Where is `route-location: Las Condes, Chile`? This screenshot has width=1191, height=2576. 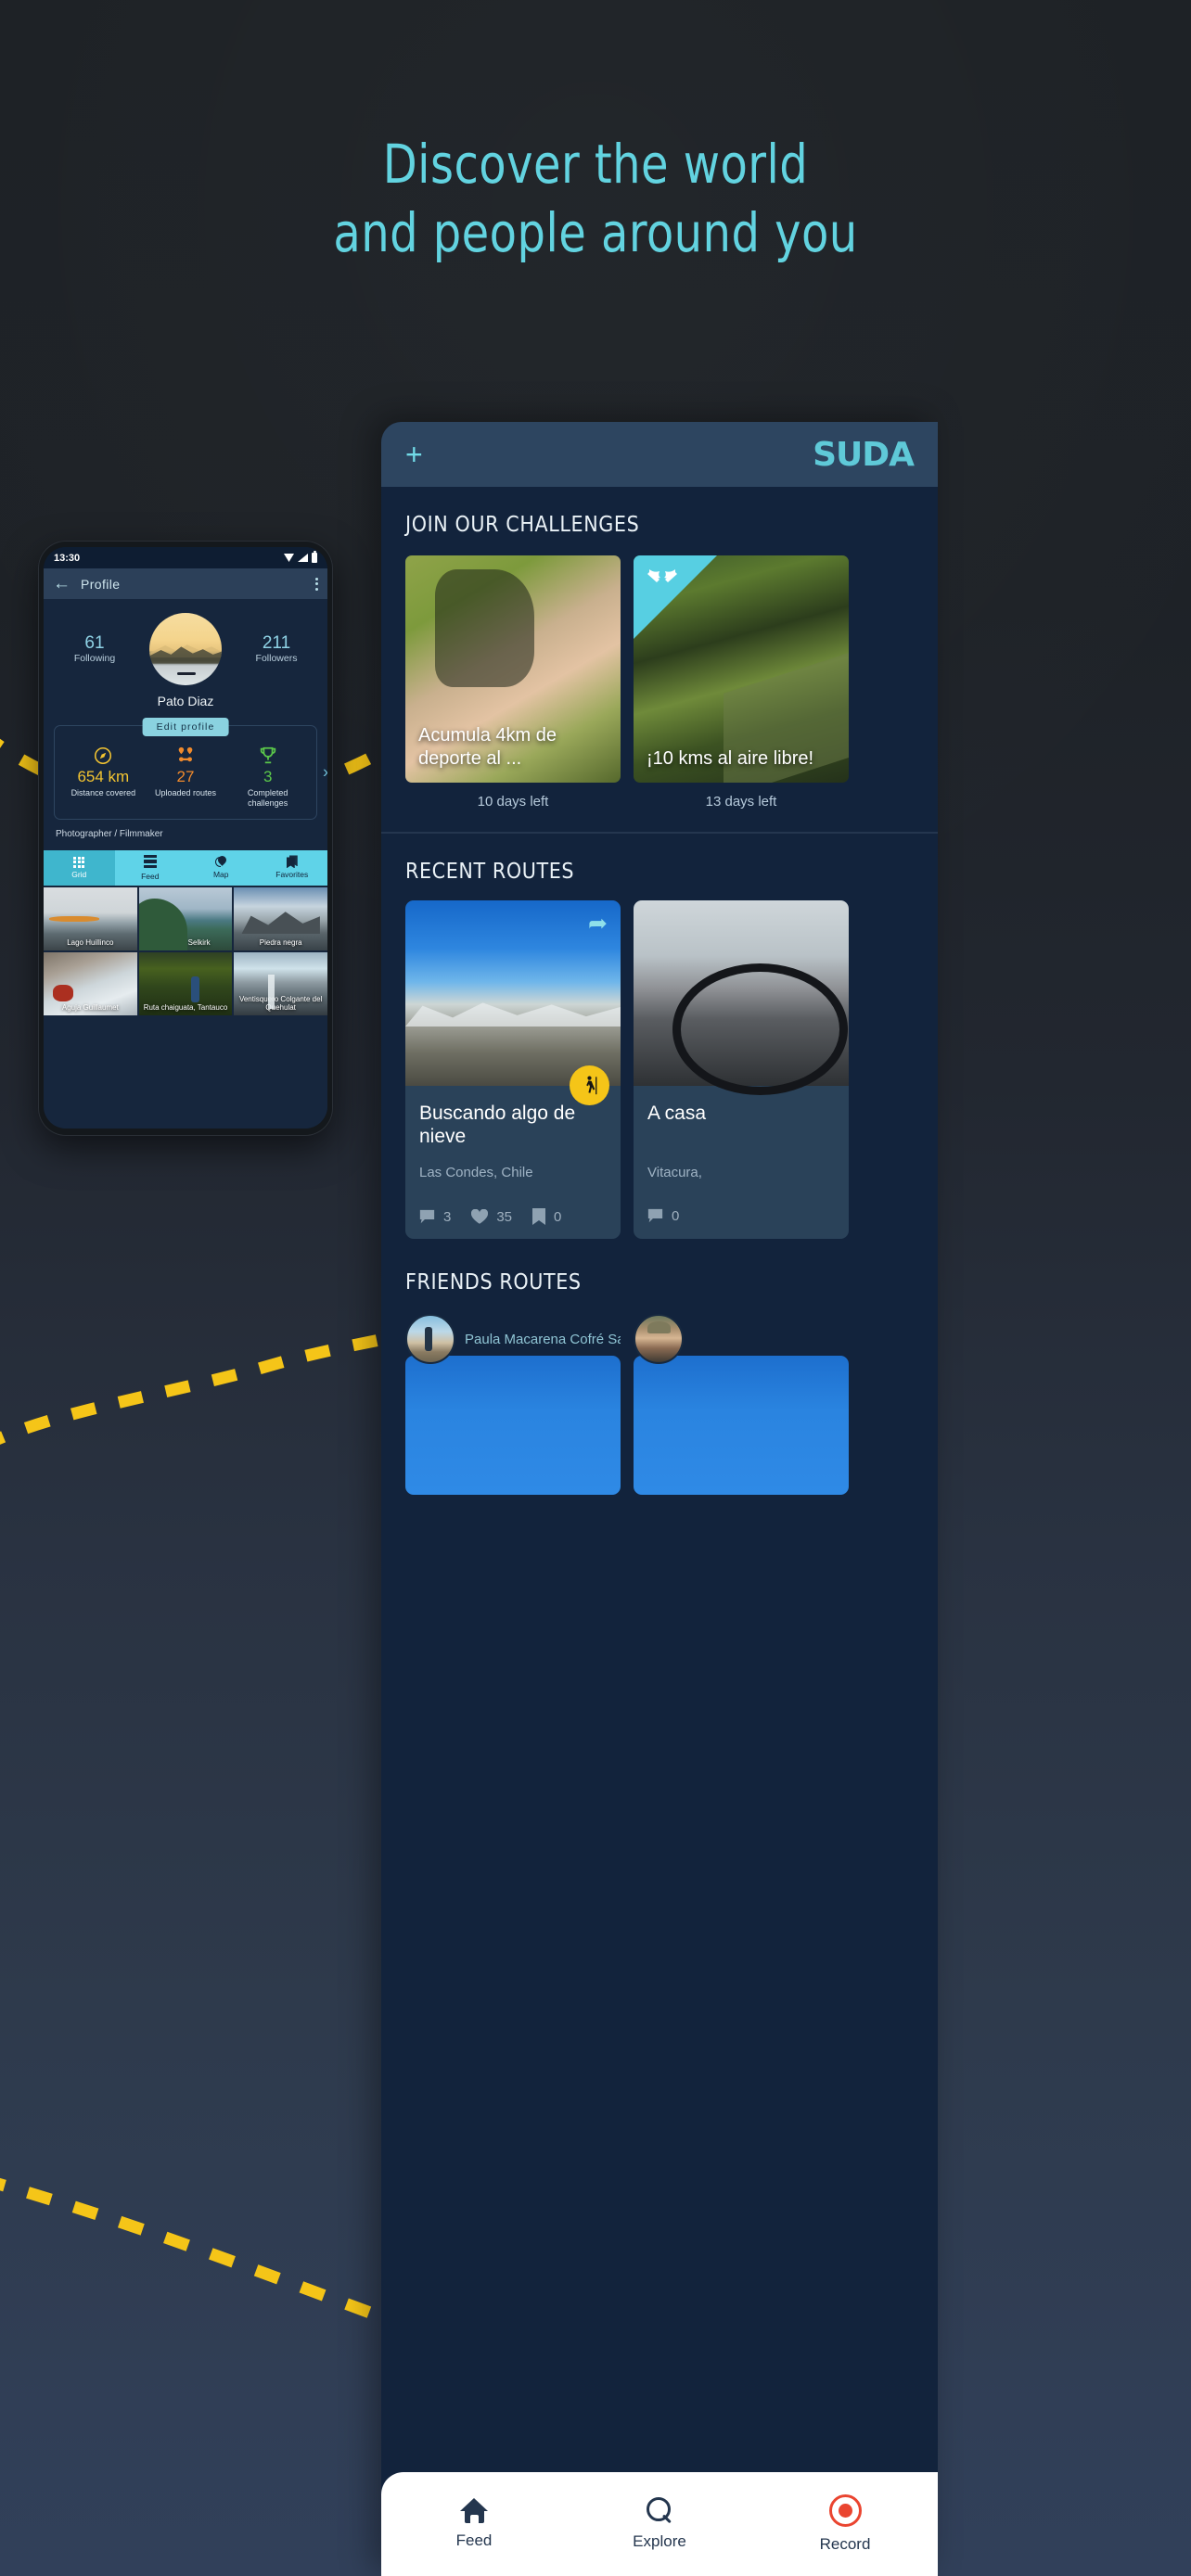
route-location: Las Condes, Chile is located at coordinates (476, 1173).